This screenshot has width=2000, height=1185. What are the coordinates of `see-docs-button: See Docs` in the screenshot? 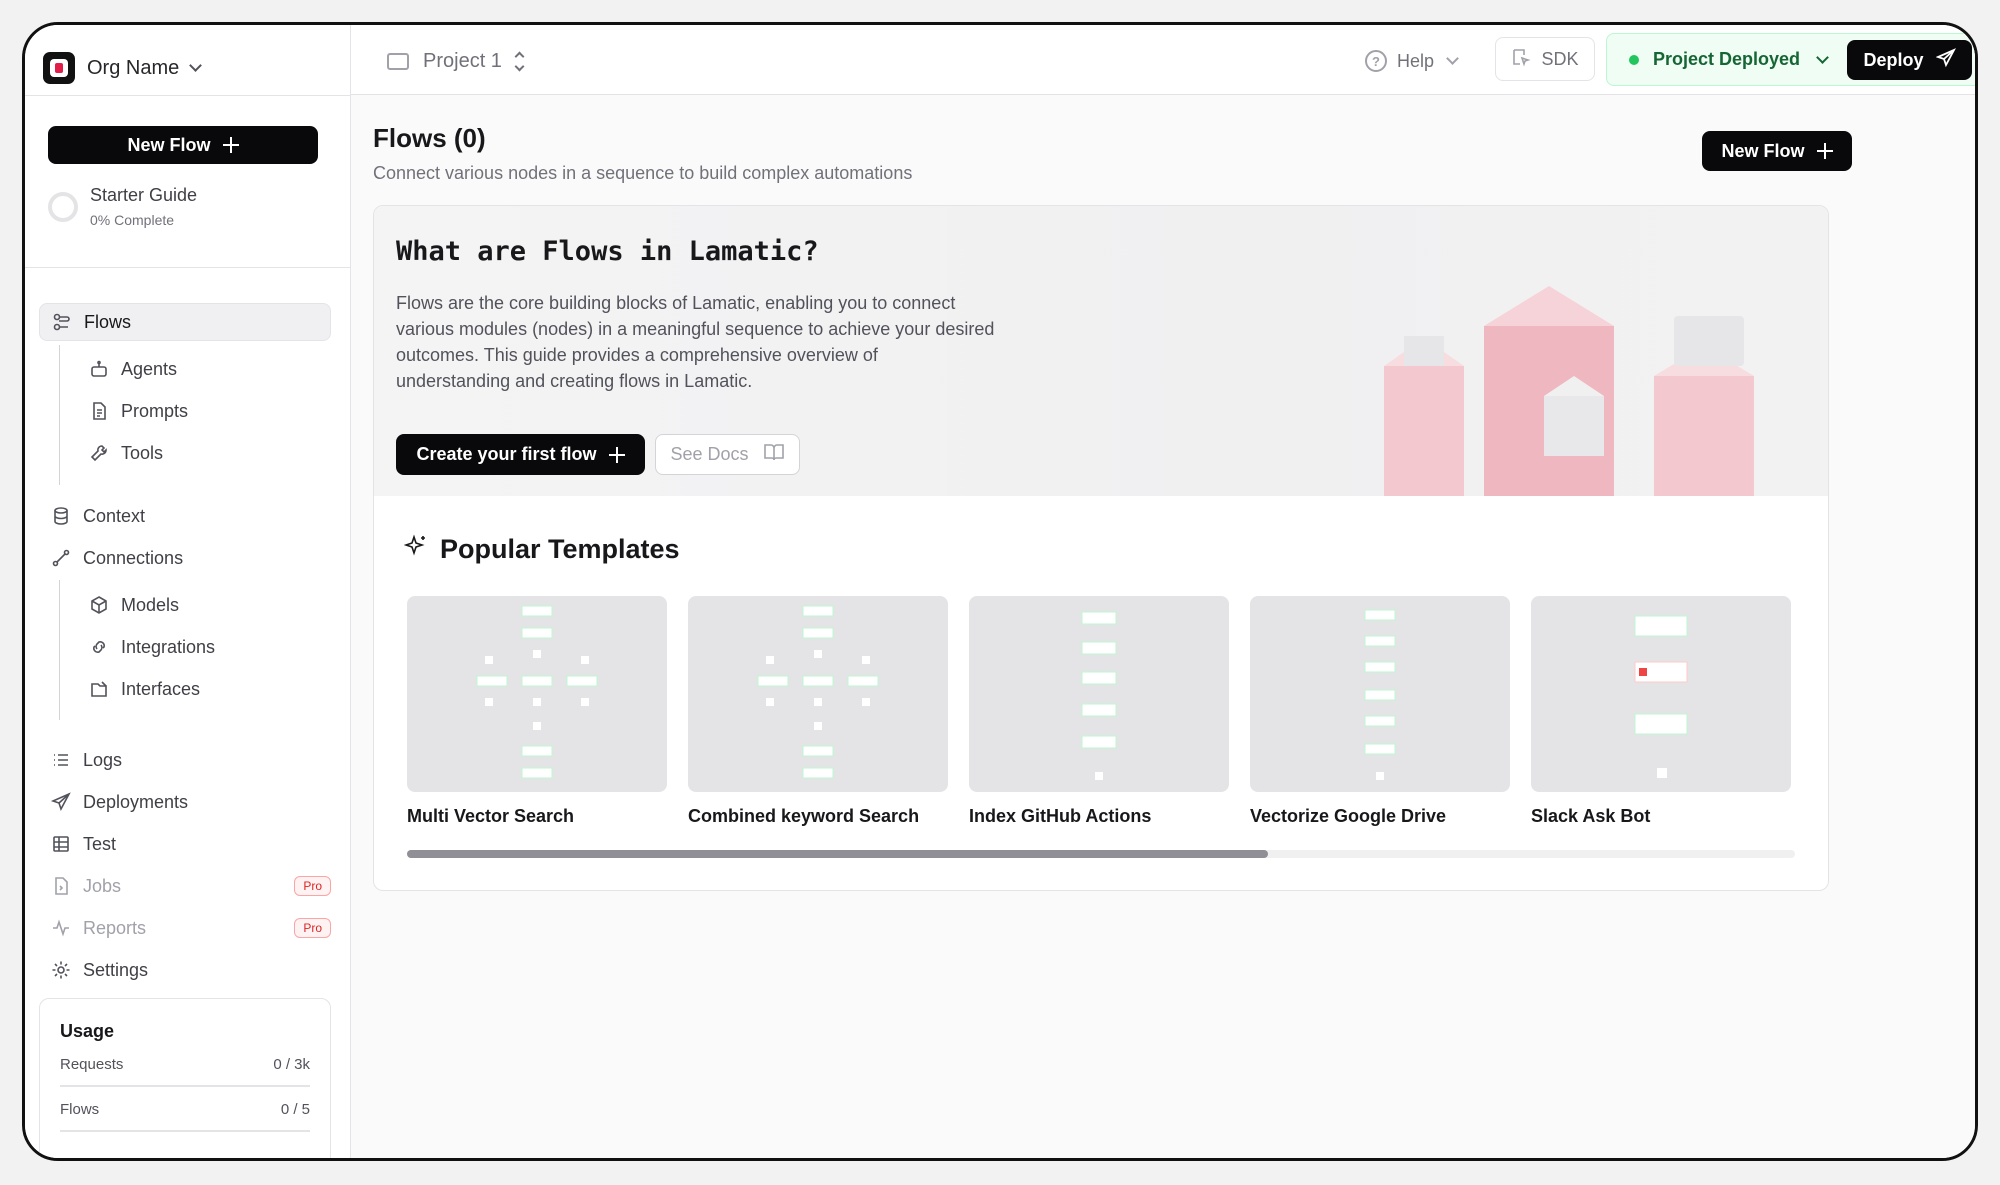 It's located at (727, 454).